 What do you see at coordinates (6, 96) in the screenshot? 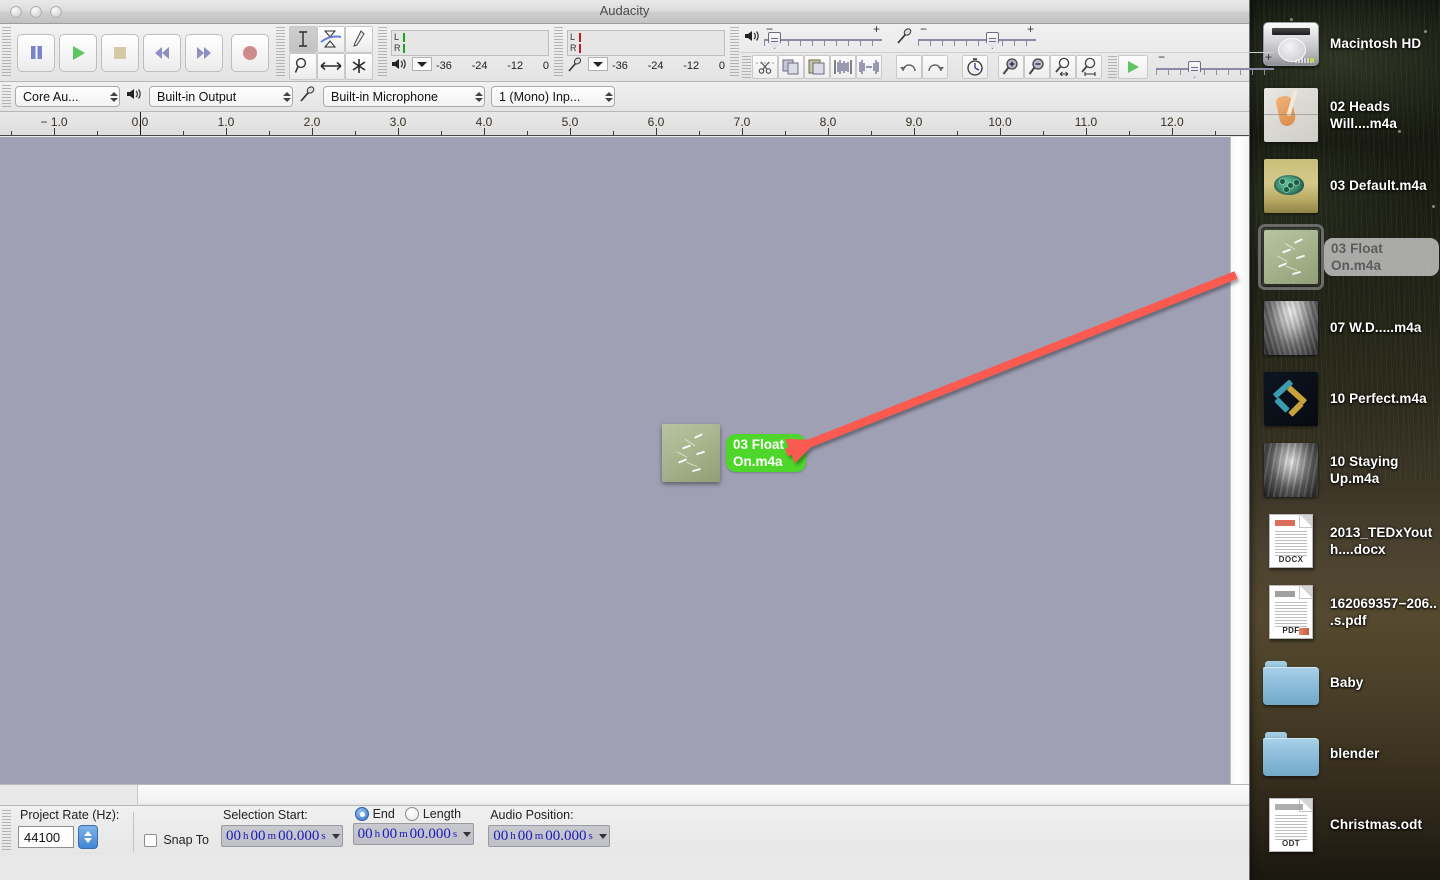
I see `device-toolbar-grip` at bounding box center [6, 96].